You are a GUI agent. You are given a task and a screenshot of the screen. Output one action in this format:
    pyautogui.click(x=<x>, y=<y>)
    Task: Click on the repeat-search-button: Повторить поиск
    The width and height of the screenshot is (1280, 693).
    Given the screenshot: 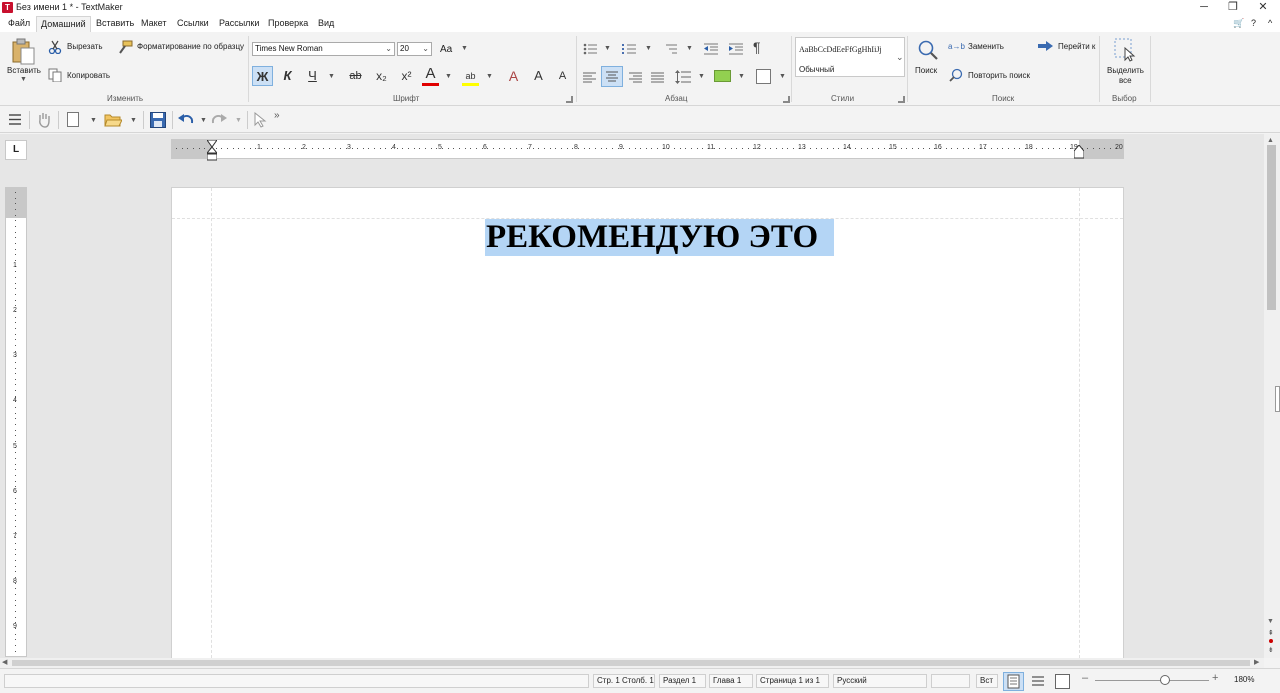 What is the action you would take?
    pyautogui.click(x=999, y=75)
    